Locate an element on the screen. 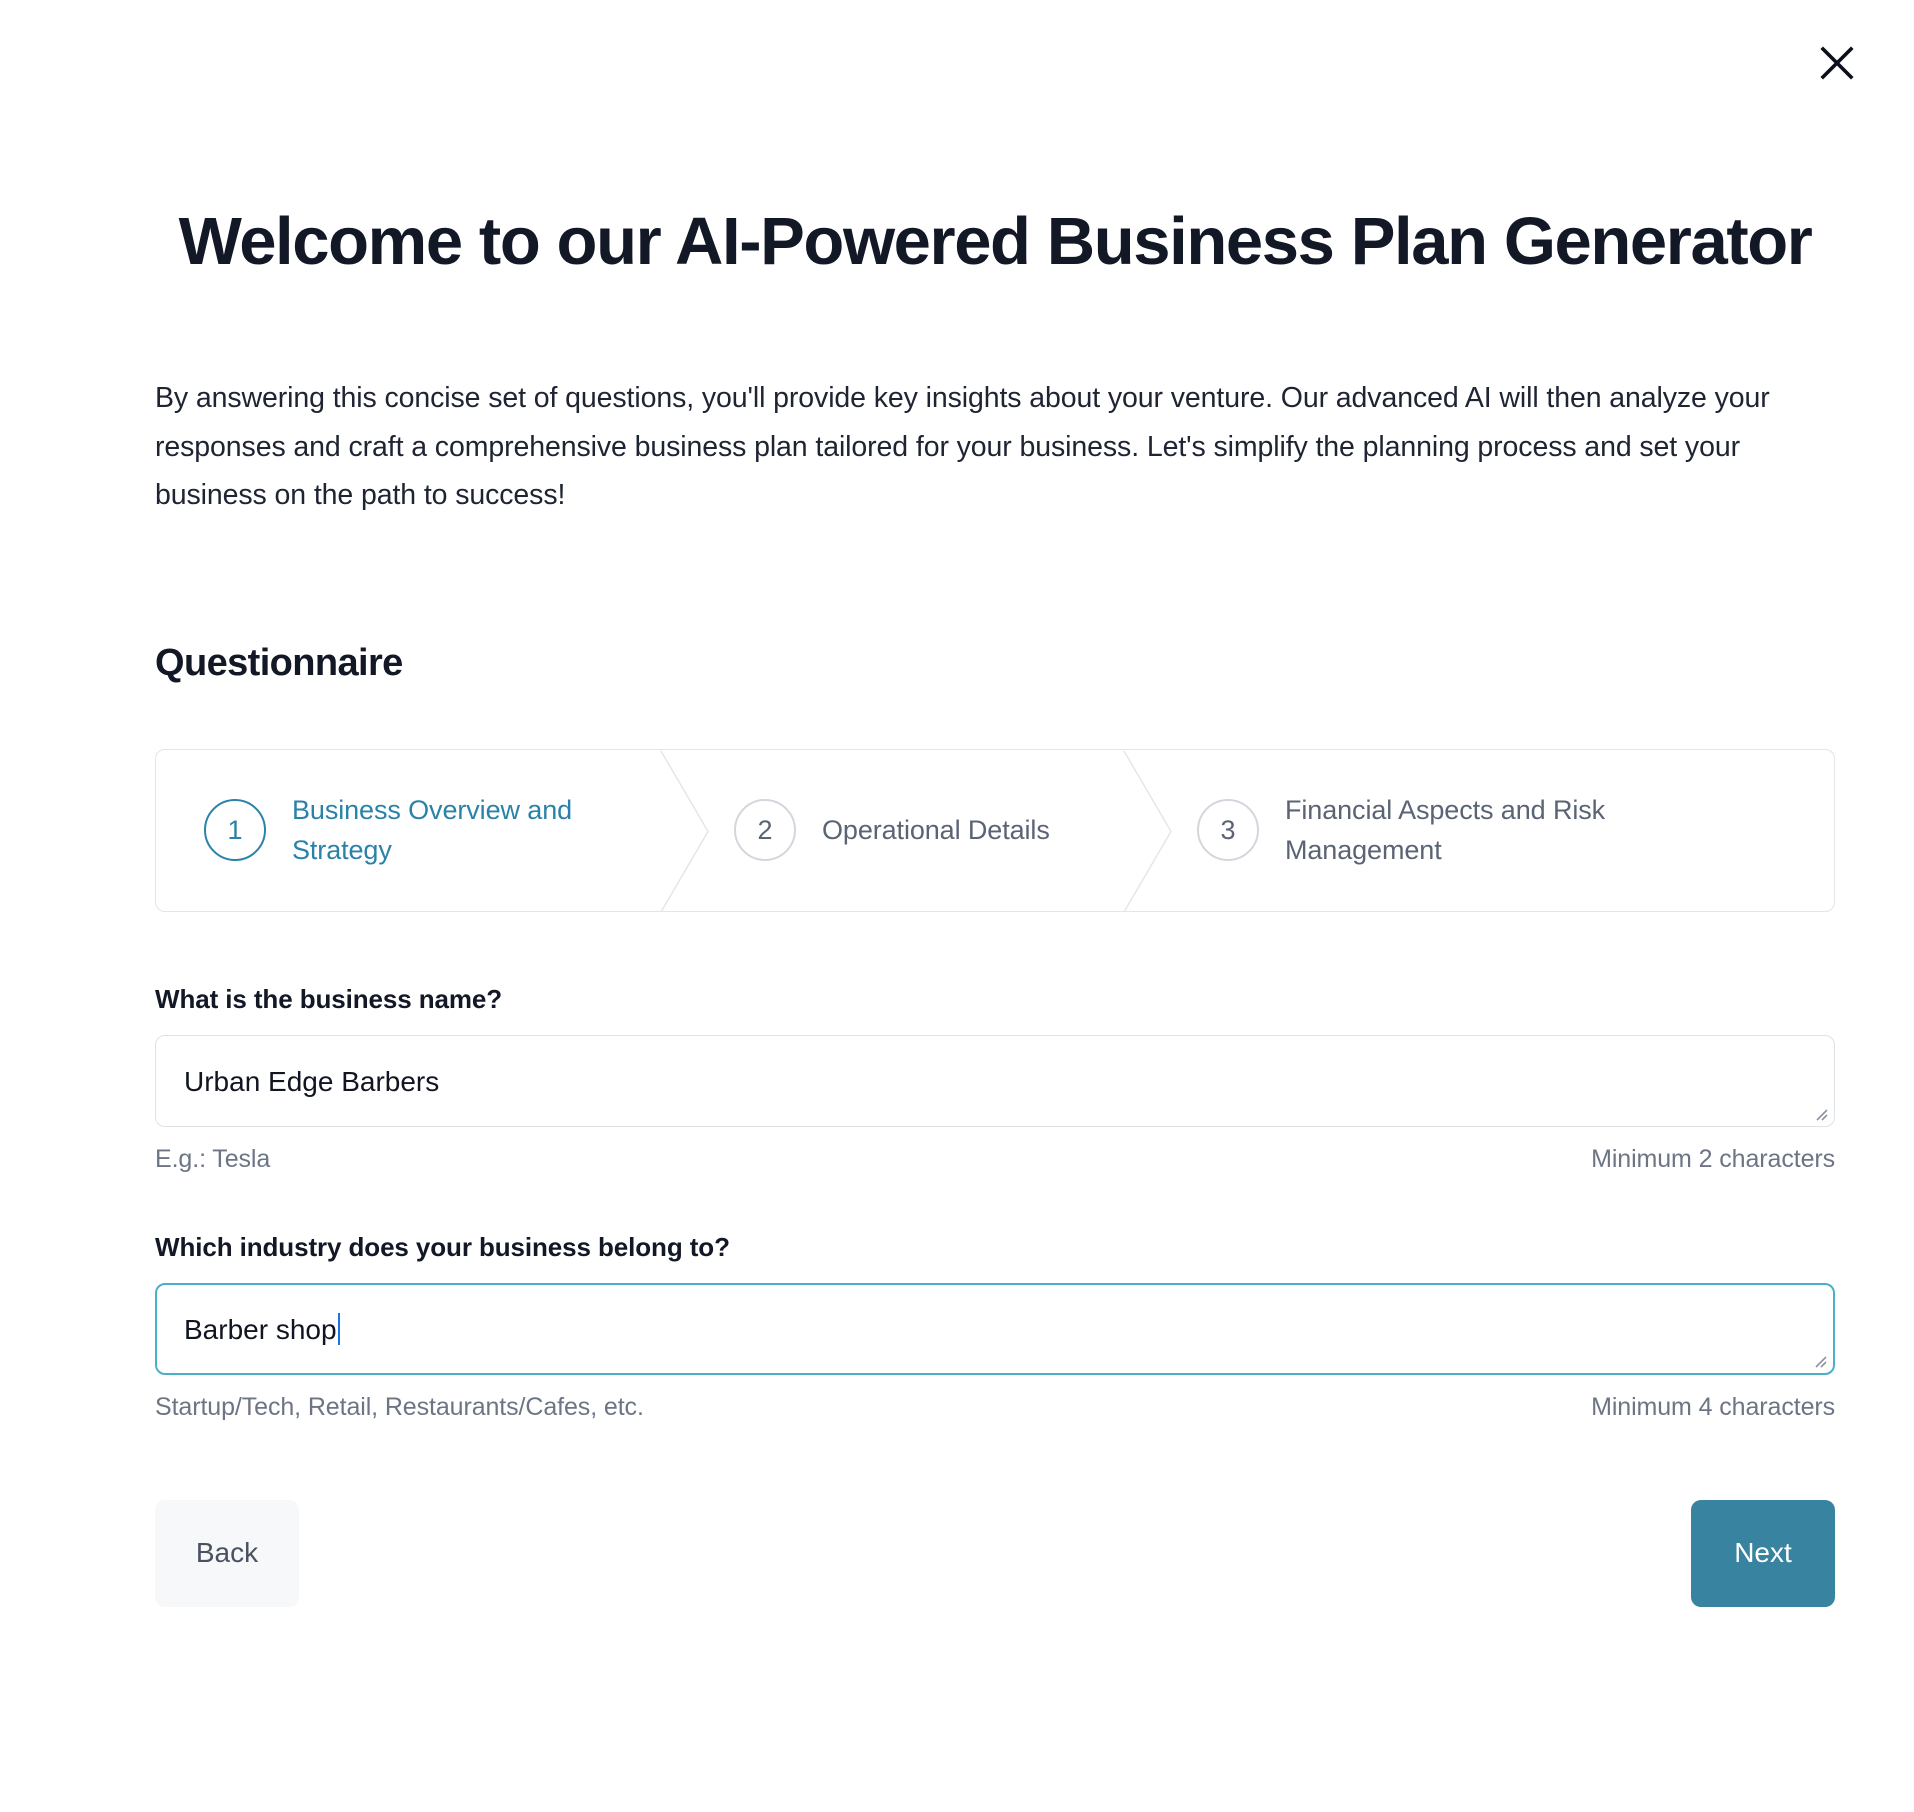  section-title: Questionnaire is located at coordinates (279, 662).